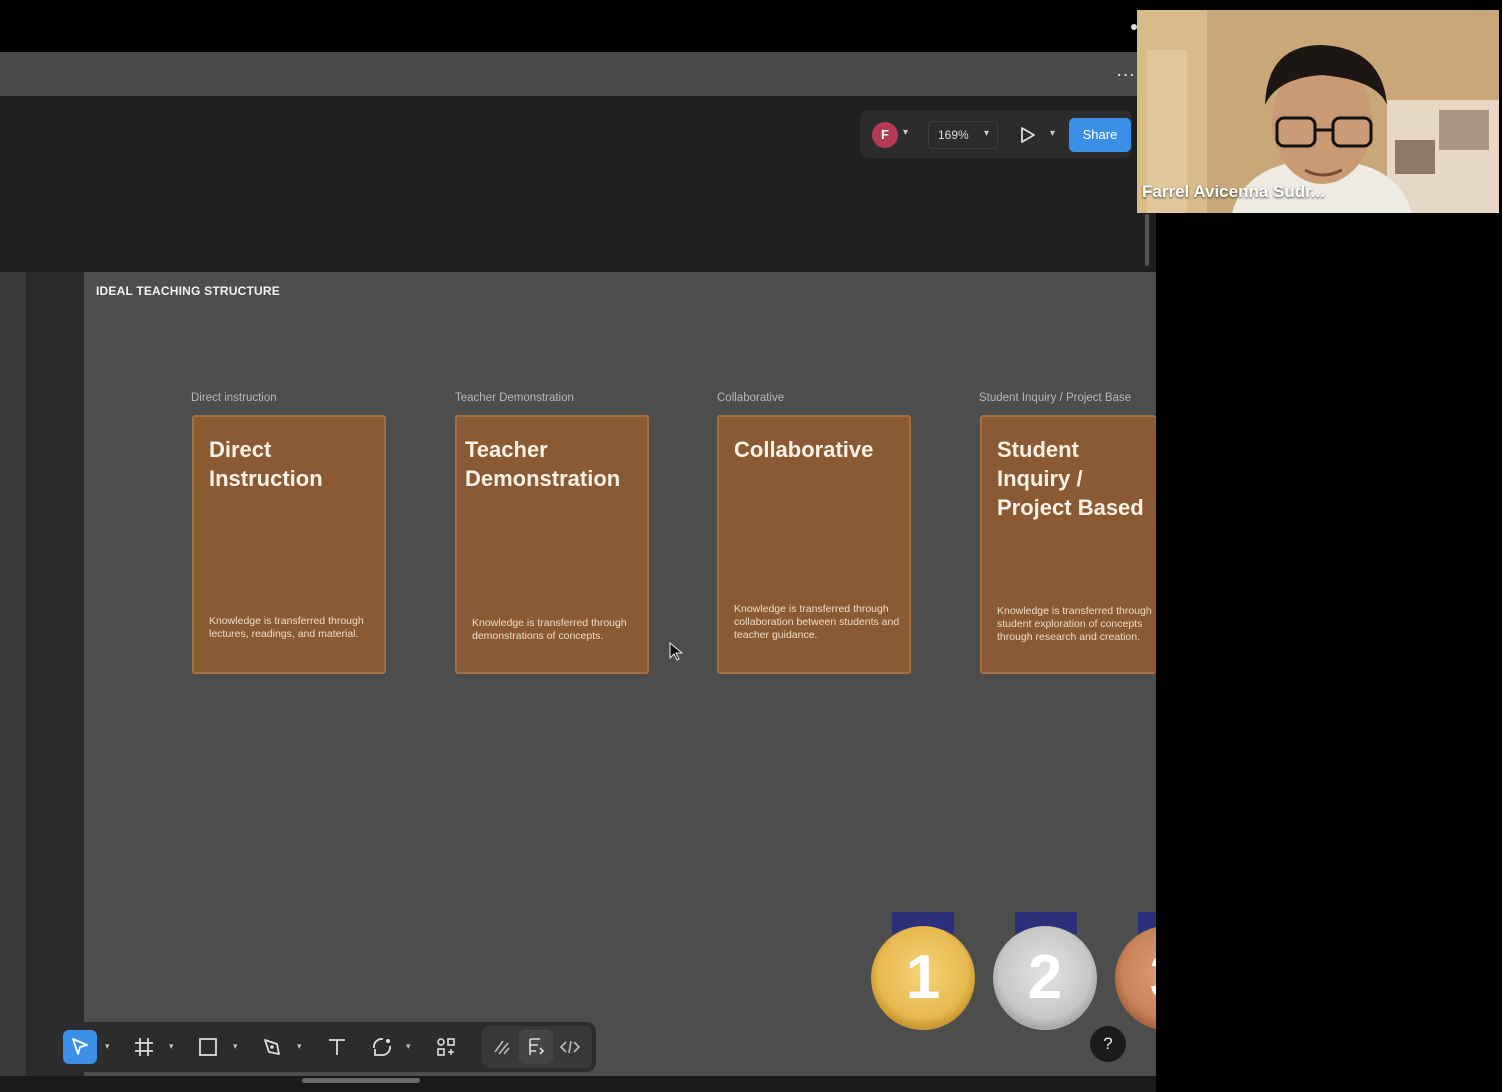 Image resolution: width=1502 pixels, height=1092 pixels. What do you see at coordinates (677, 651) in the screenshot?
I see `mouse-cursor-icon` at bounding box center [677, 651].